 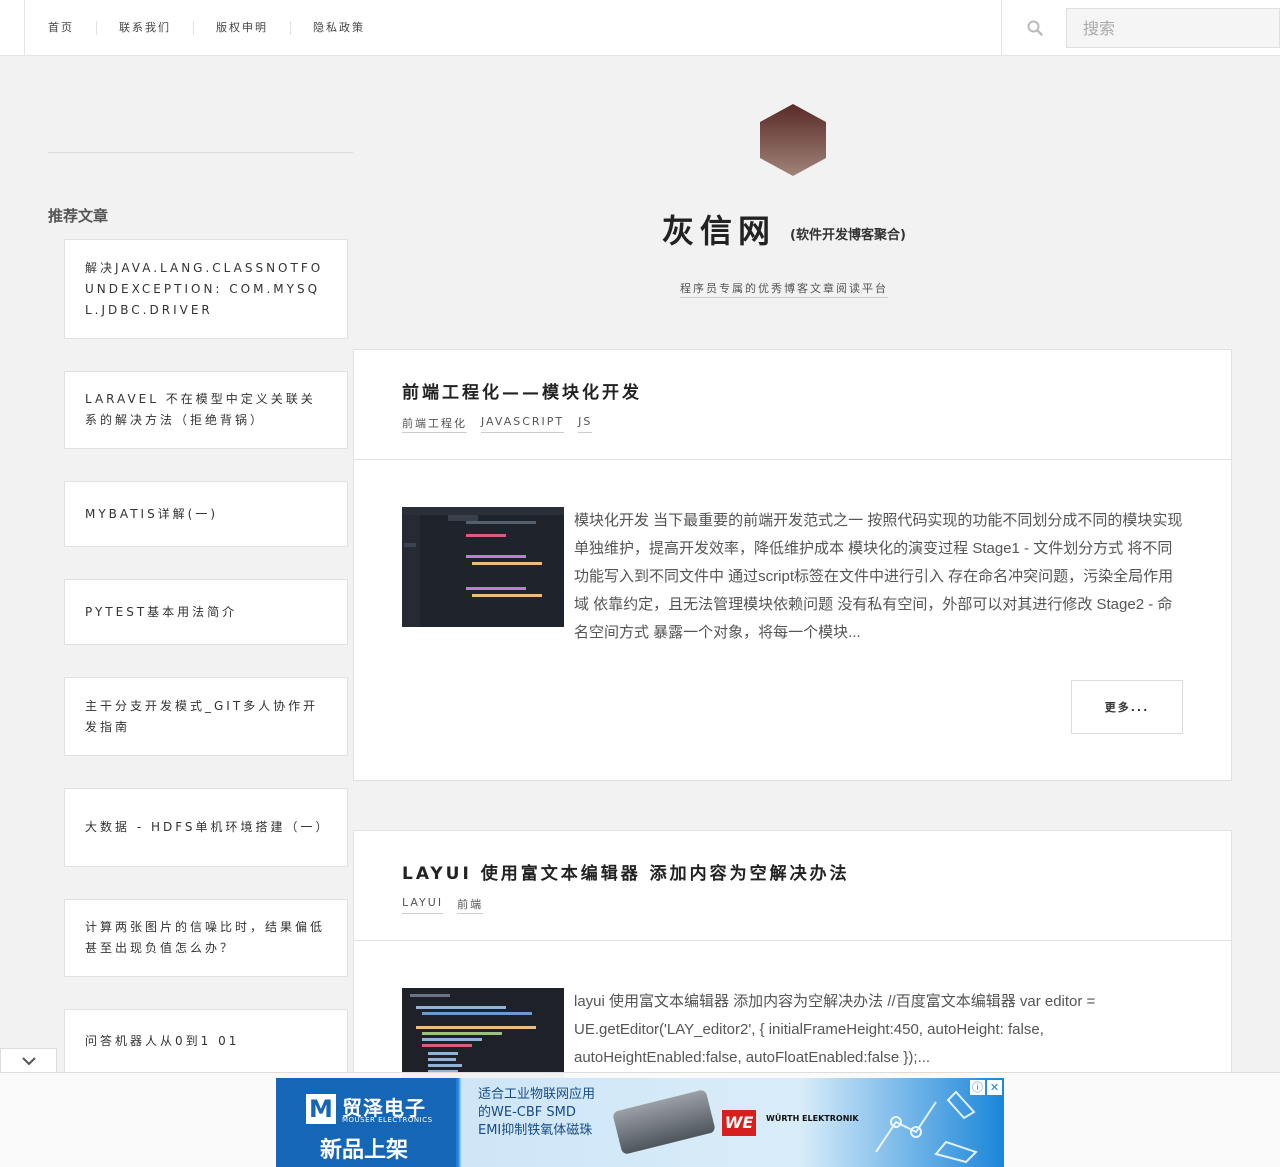 I want to click on ad-collapse-toggle, so click(x=28, y=1060).